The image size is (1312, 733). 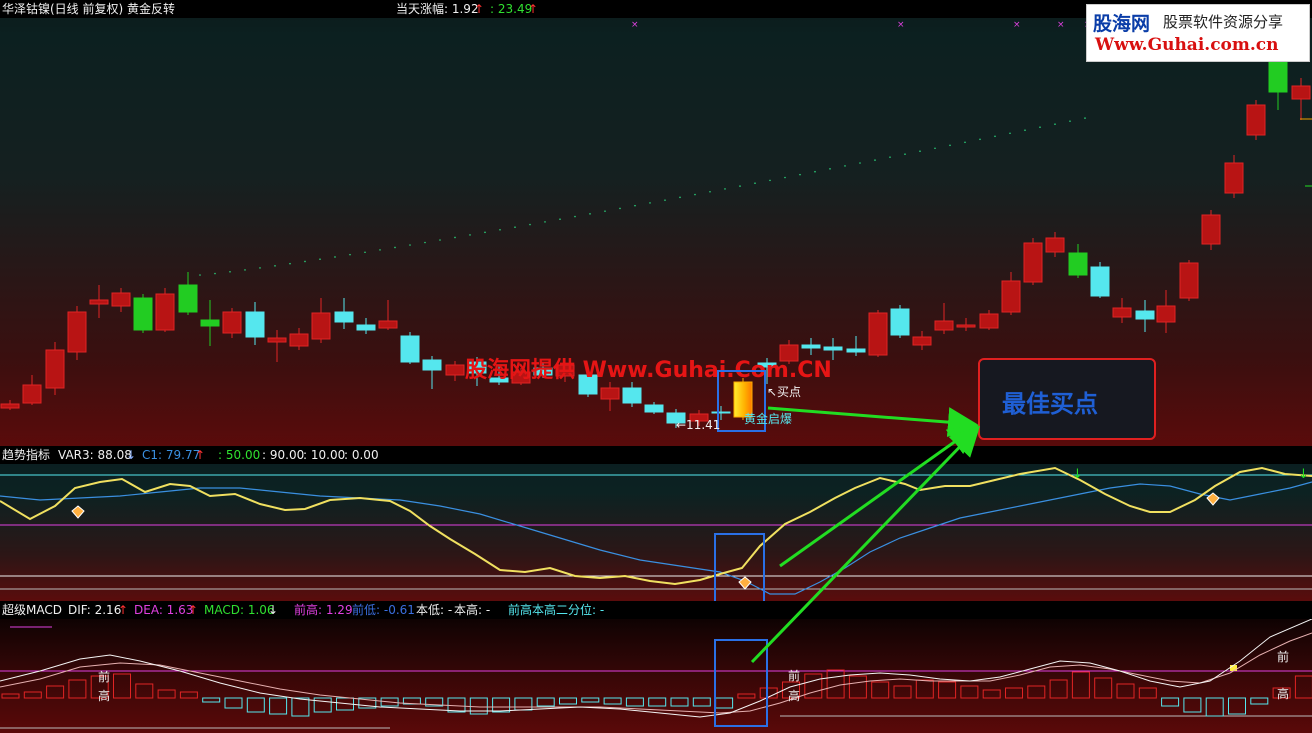 I want to click on macd-prev-low: 前低: -0.61, so click(x=383, y=610).